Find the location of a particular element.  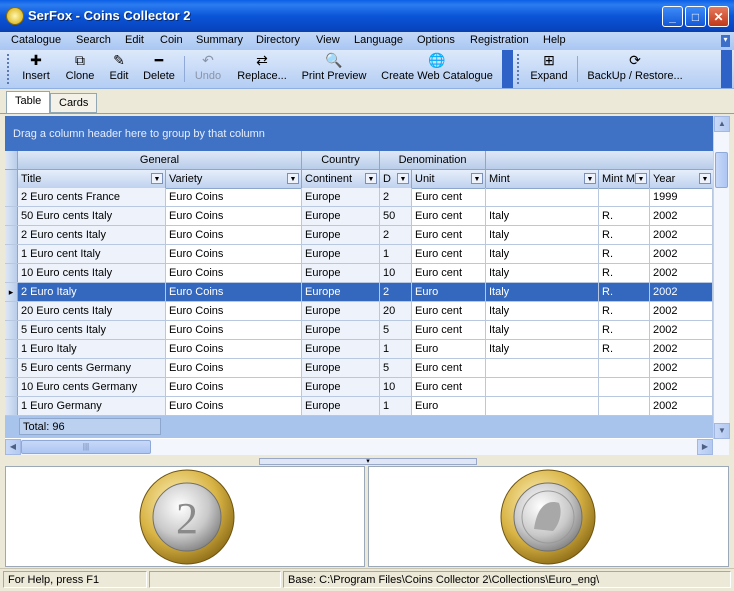

menu-registration: Registration is located at coordinates (499, 40).